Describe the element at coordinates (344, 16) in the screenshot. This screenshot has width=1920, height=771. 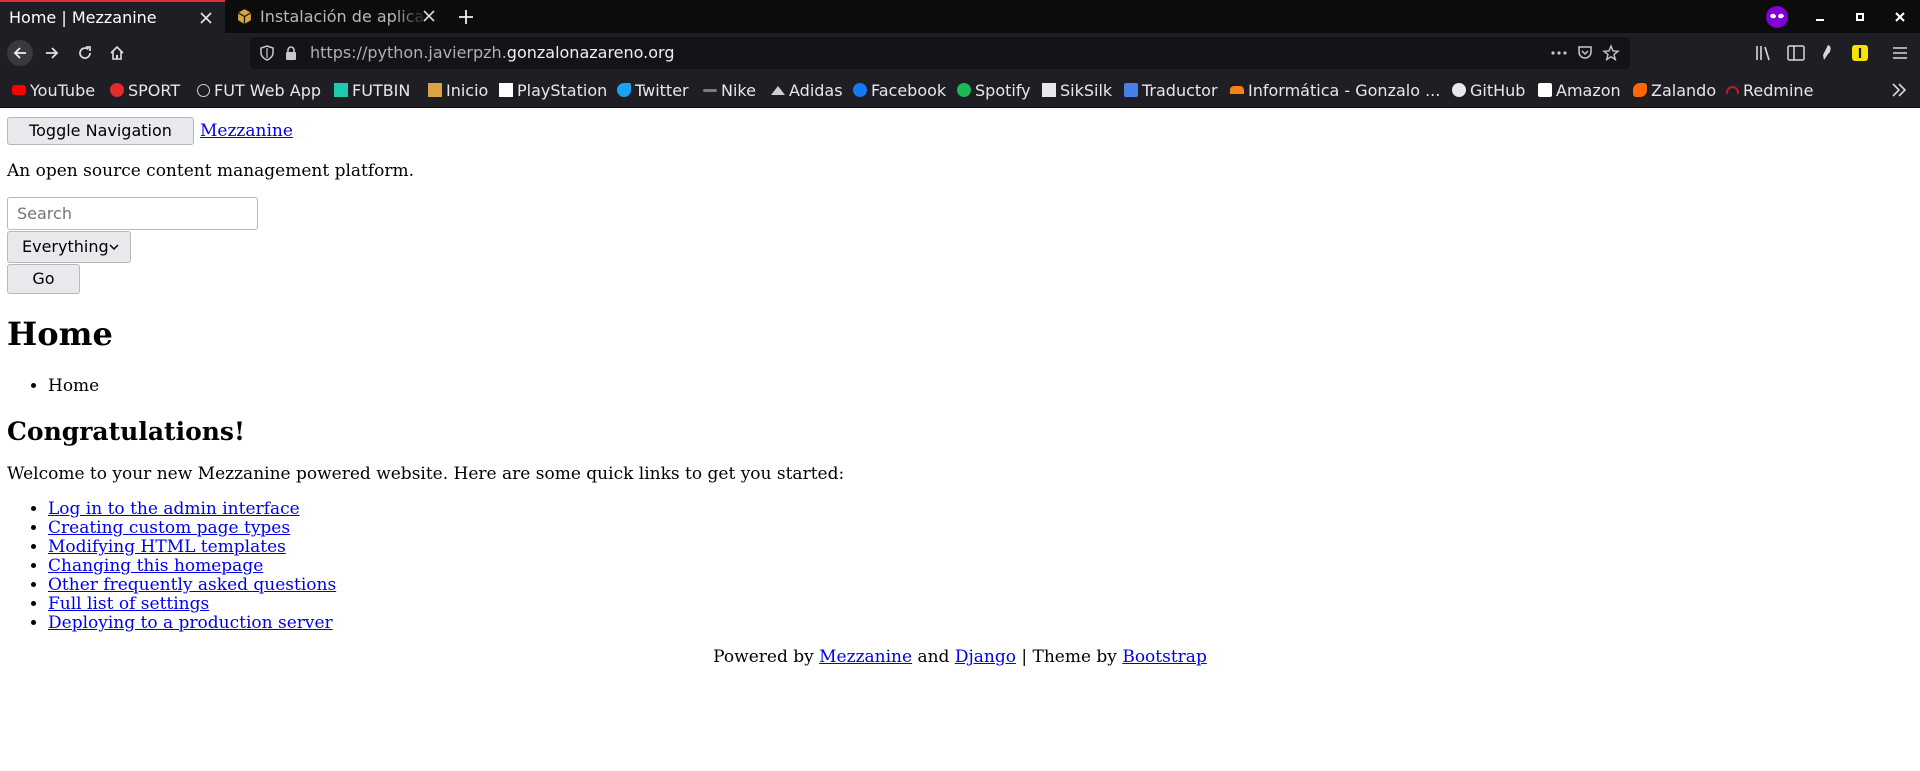
I see `tab-title: Instalación de aplicaci` at that location.